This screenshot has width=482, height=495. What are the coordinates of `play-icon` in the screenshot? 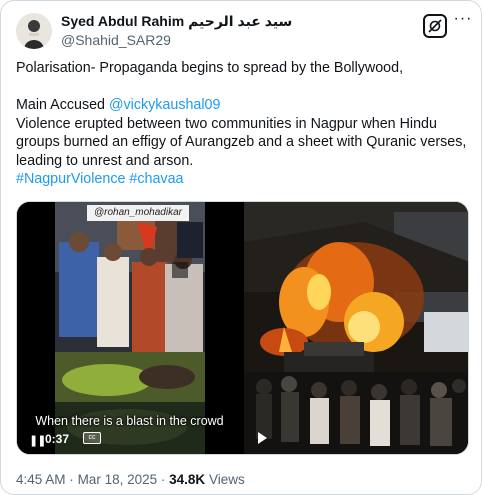 It's located at (262, 438).